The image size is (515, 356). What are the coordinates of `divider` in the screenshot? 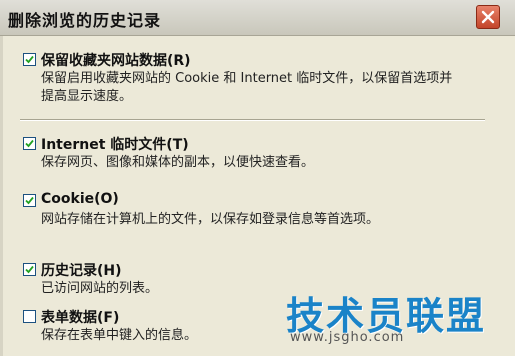 It's located at (252, 120).